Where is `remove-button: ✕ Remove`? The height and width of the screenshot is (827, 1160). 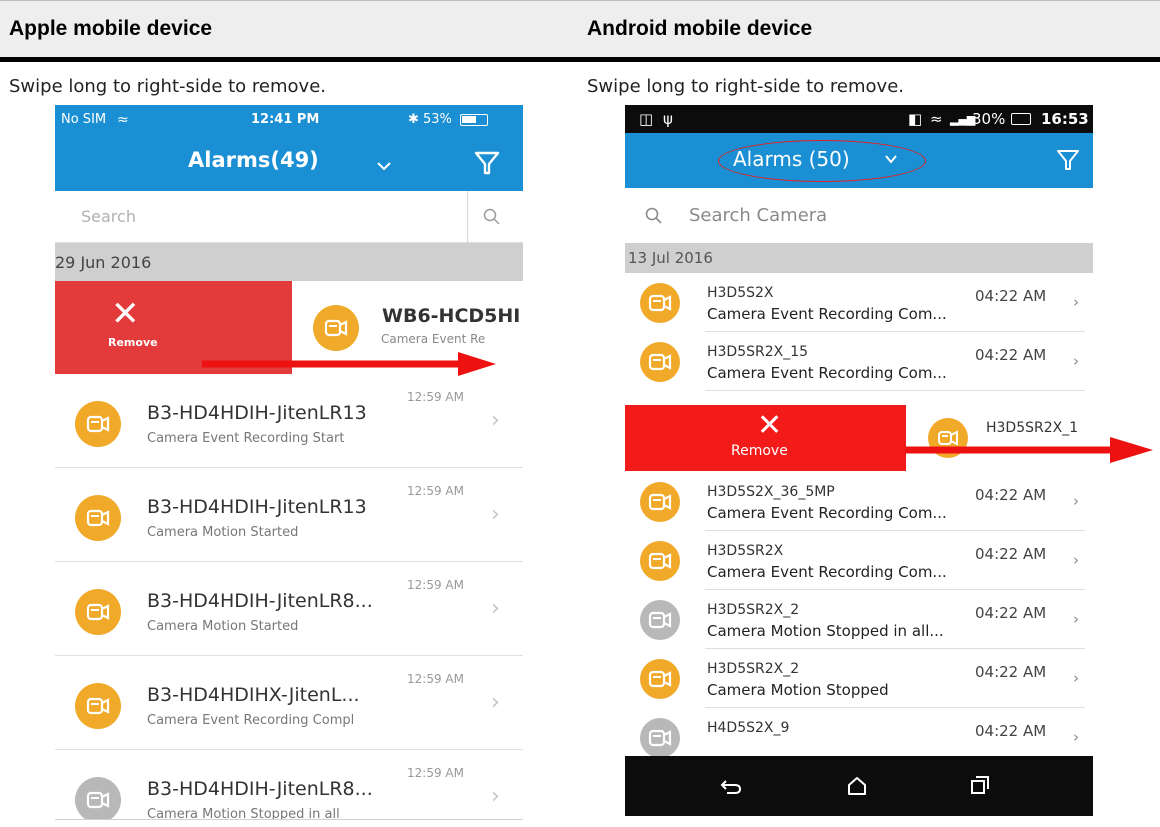
remove-button: ✕ Remove is located at coordinates (765, 438).